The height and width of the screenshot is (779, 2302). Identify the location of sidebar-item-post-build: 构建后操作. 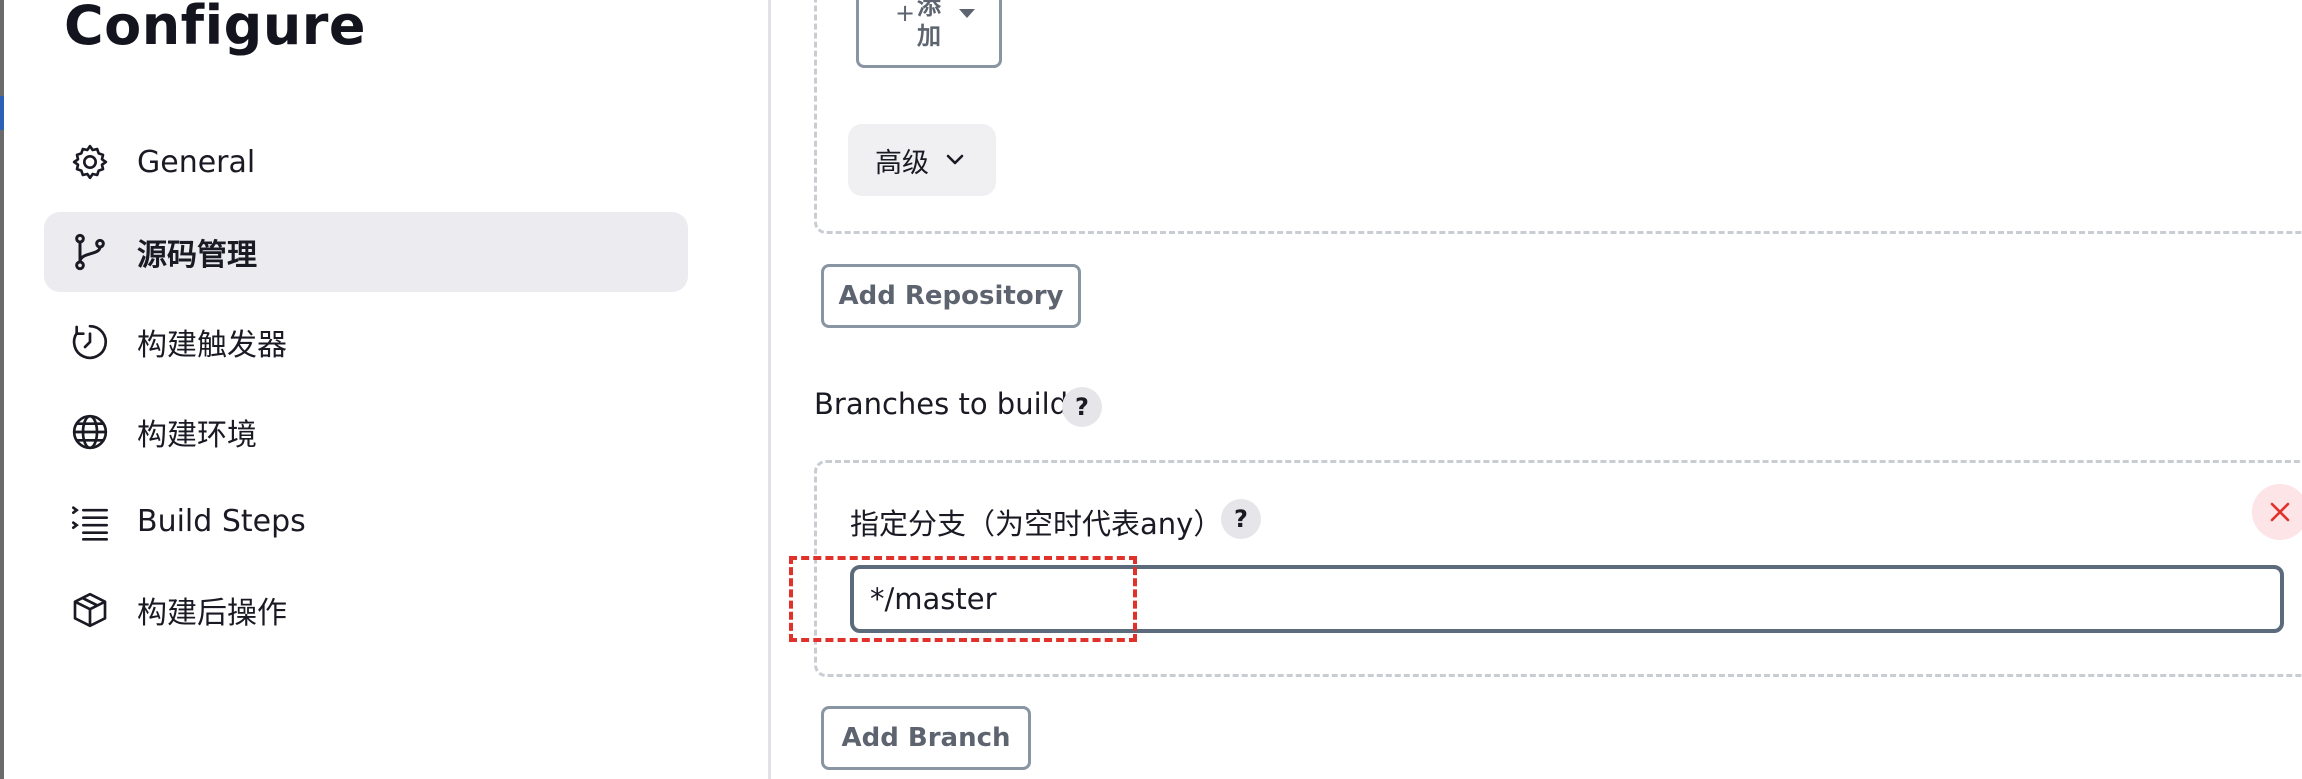
(366, 610).